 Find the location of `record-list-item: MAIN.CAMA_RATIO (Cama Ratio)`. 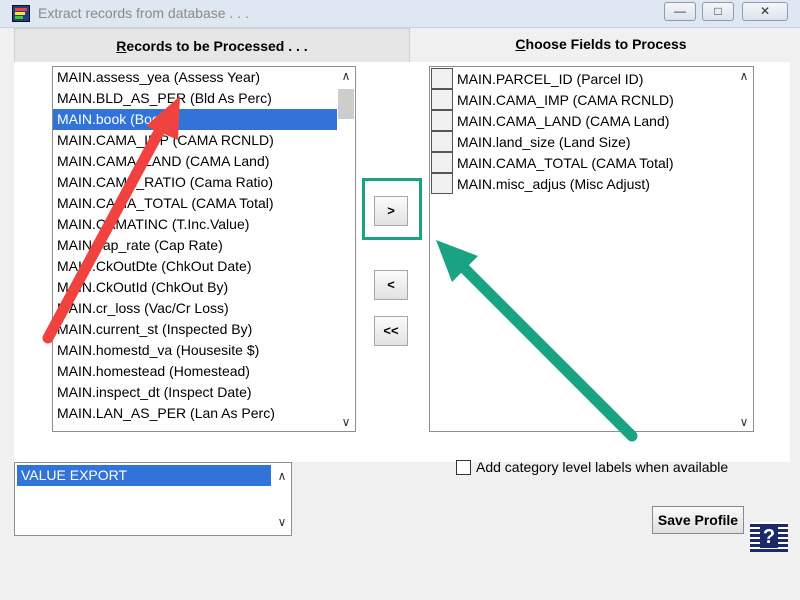

record-list-item: MAIN.CAMA_RATIO (Cama Ratio) is located at coordinates (195, 182).